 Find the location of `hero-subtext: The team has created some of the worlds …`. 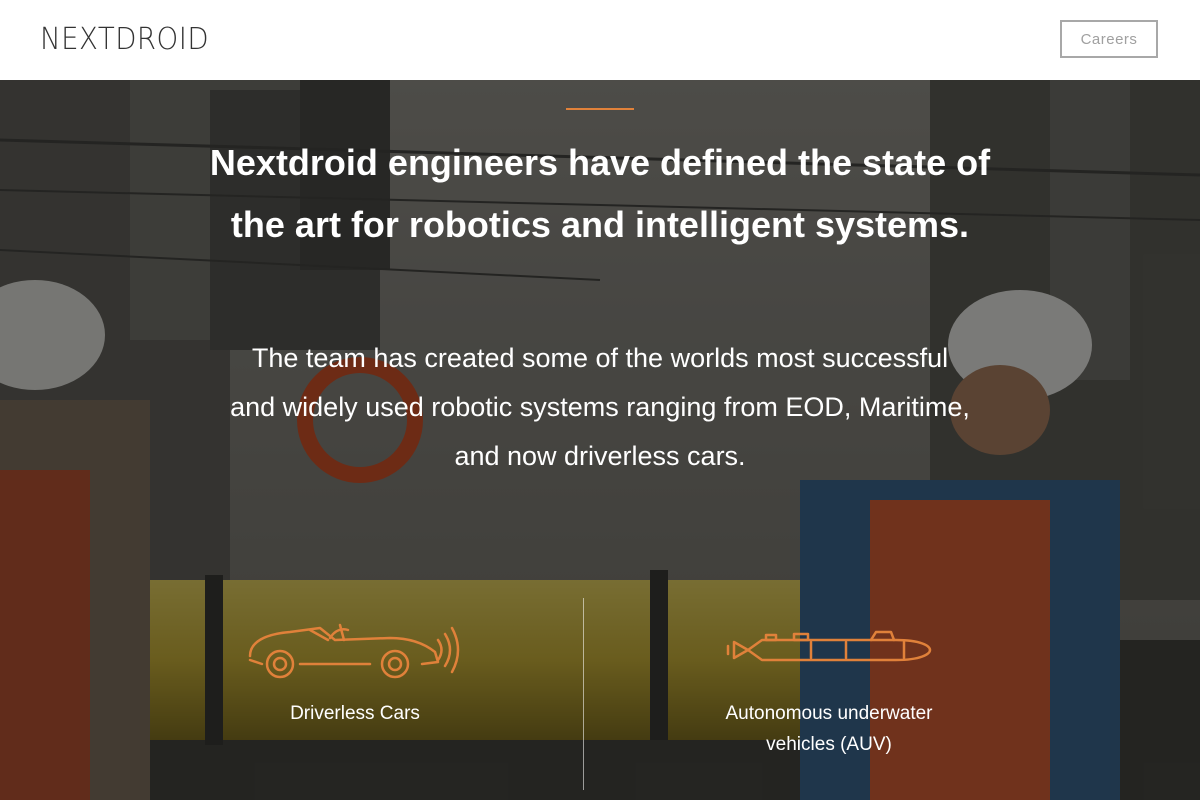

hero-subtext: The team has created some of the worlds … is located at coordinates (600, 407).